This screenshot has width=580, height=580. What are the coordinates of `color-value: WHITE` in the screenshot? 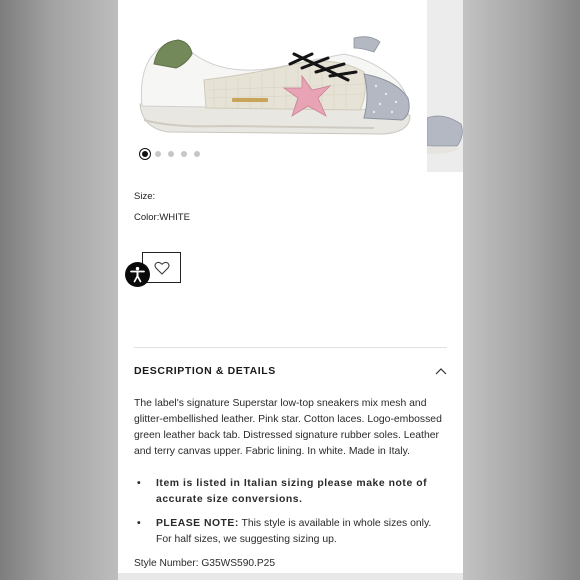 It's located at (174, 217).